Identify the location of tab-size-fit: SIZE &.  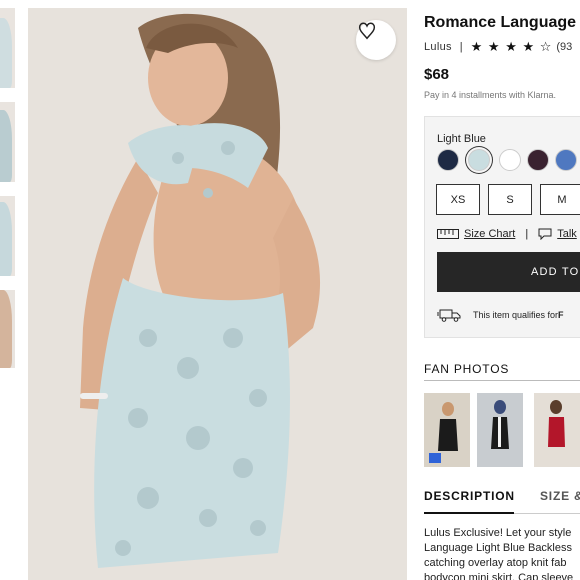
(560, 496).